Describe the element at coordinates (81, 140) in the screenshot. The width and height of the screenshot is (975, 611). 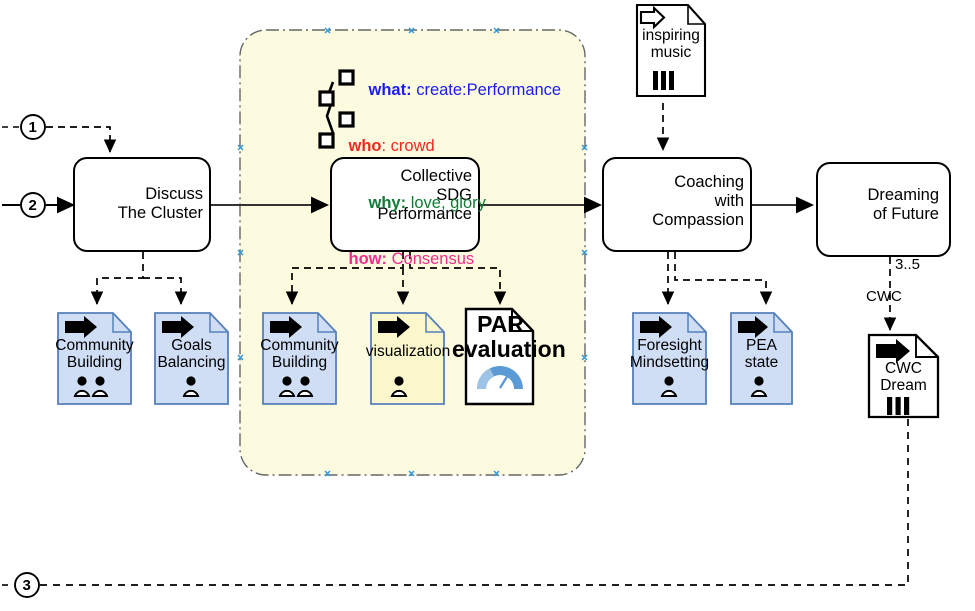
I see `edge-entry1-to-discuss` at that location.